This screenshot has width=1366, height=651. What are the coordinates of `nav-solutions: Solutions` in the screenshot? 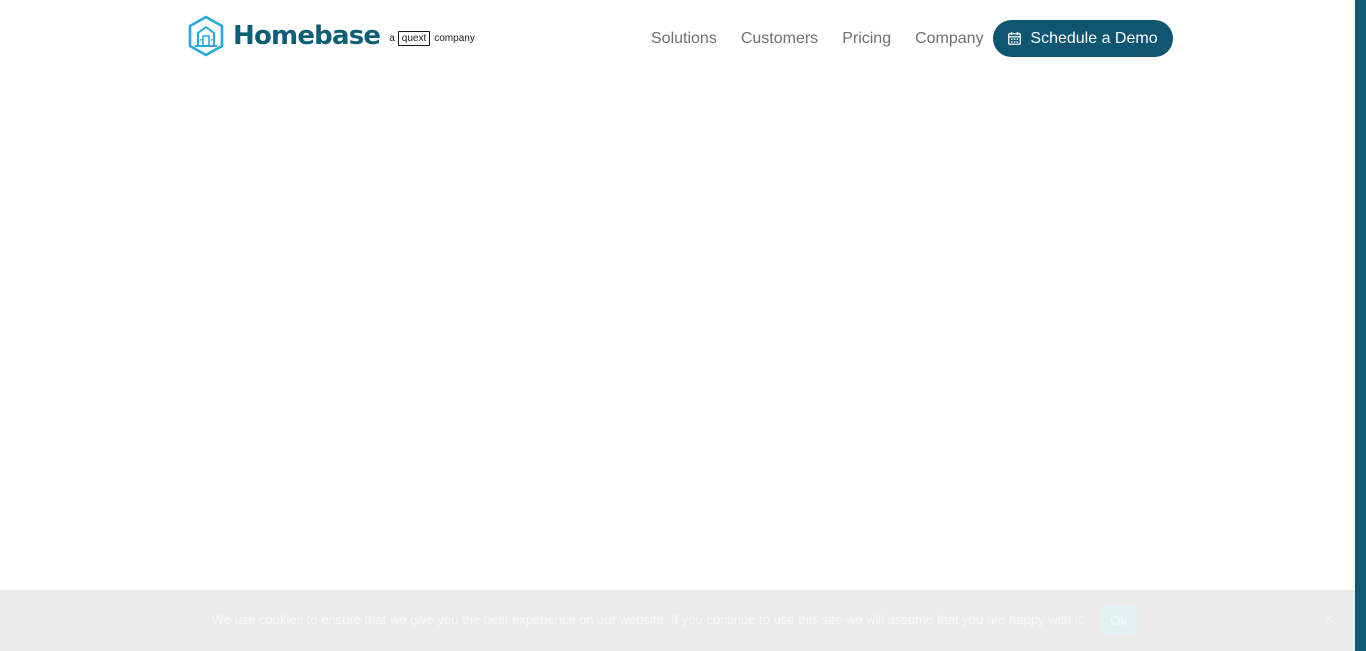 It's located at (684, 39).